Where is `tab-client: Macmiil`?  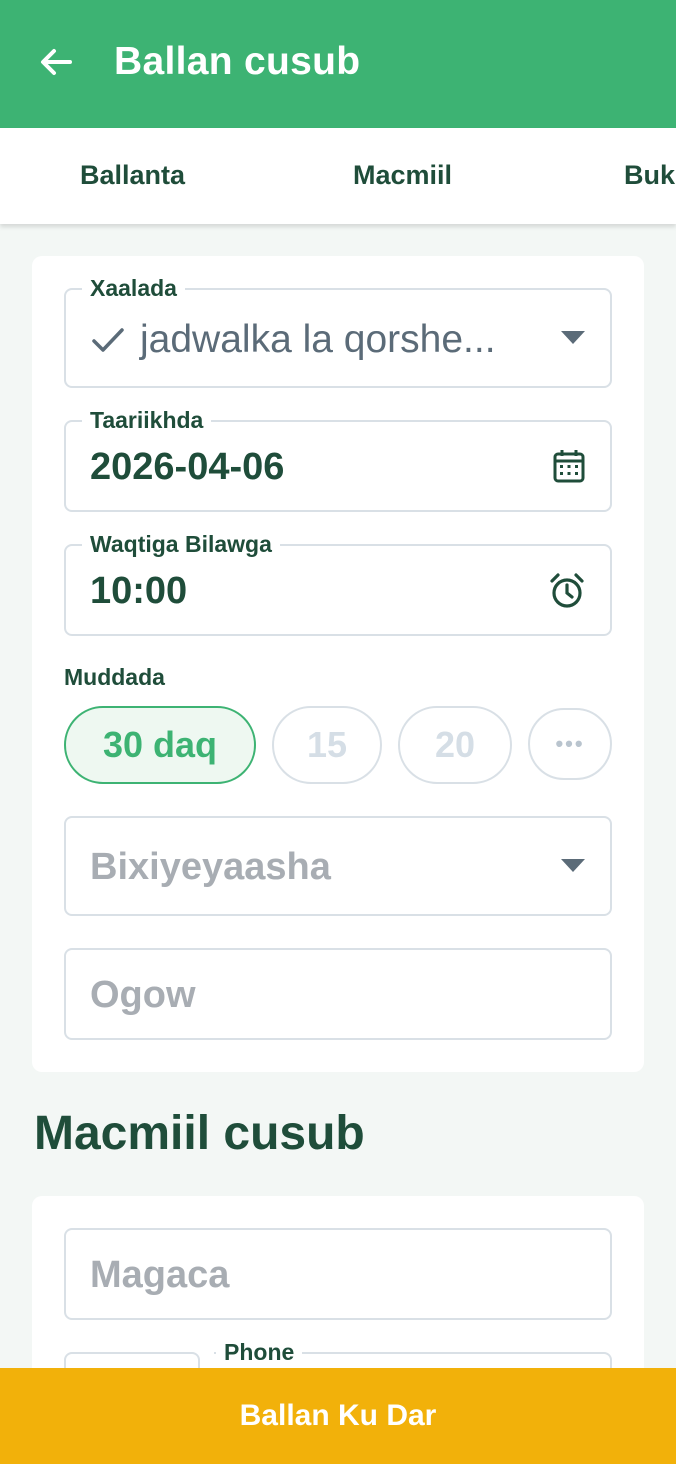
tab-client: Macmiil is located at coordinates (402, 175).